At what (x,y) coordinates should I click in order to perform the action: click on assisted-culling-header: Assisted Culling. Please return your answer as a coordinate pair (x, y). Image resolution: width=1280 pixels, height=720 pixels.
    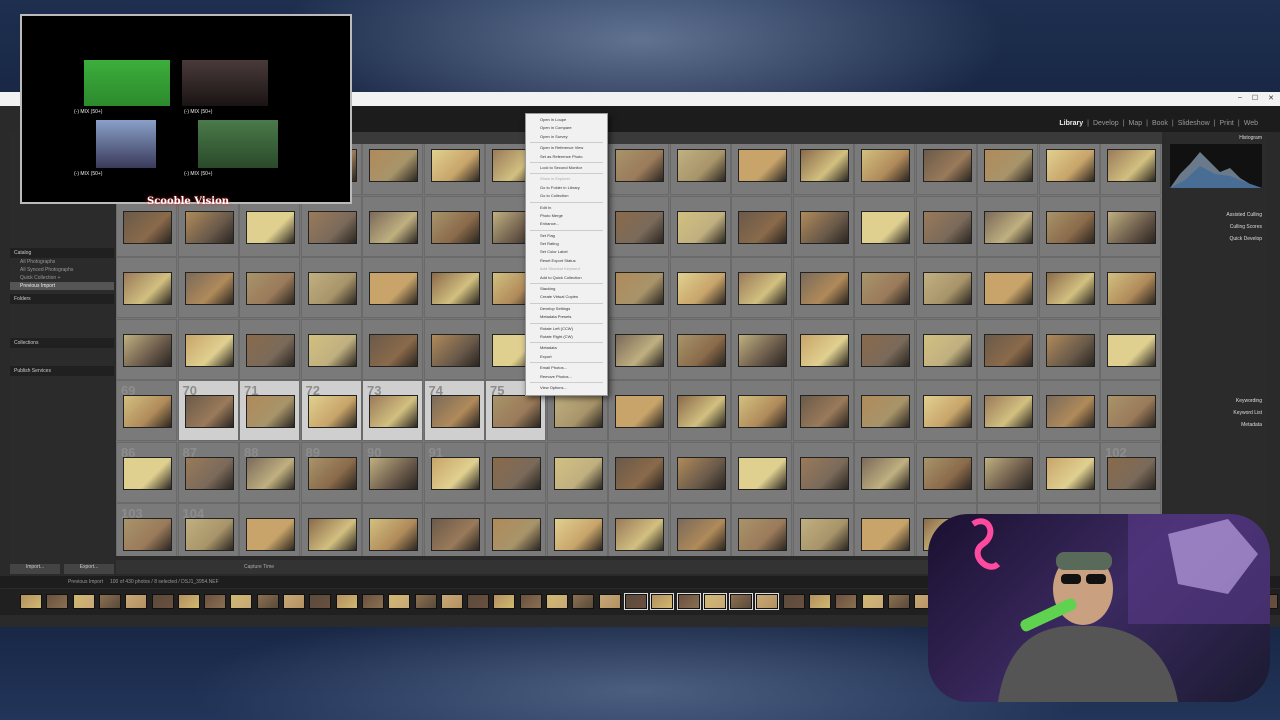
    Looking at the image, I should click on (1244, 215).